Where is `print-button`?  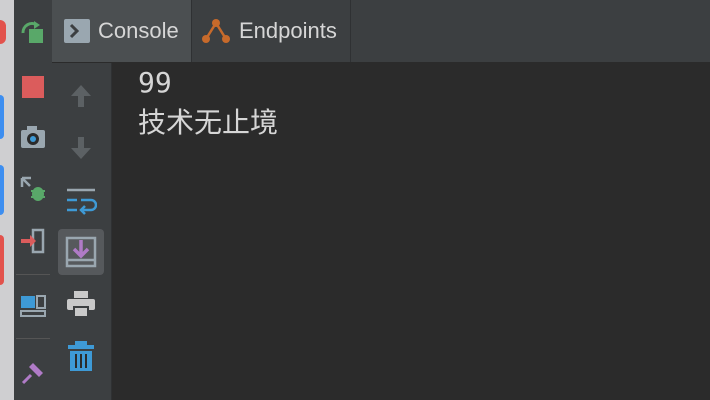
print-button is located at coordinates (81, 304).